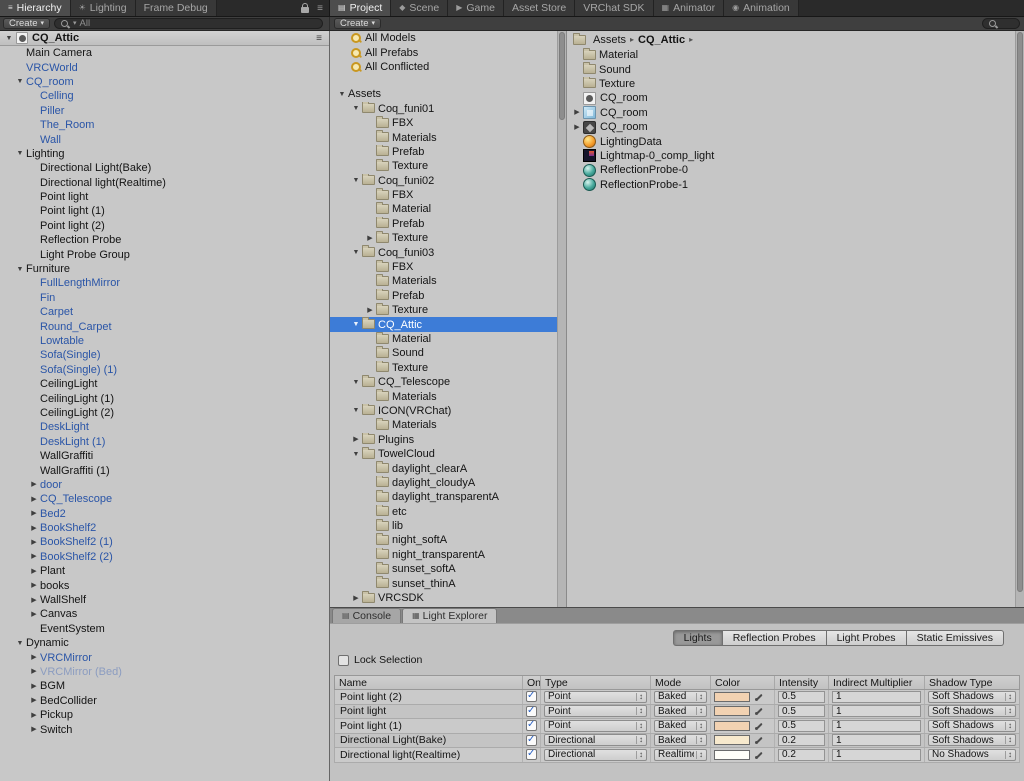 Image resolution: width=1024 pixels, height=781 pixels. I want to click on hierarchy-item: CeilingLight (1), so click(164, 398).